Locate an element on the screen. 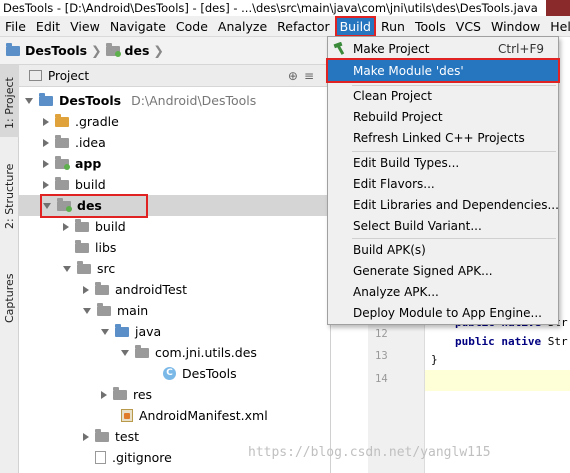 The image size is (570, 473). menu-file: File is located at coordinates (15, 26).